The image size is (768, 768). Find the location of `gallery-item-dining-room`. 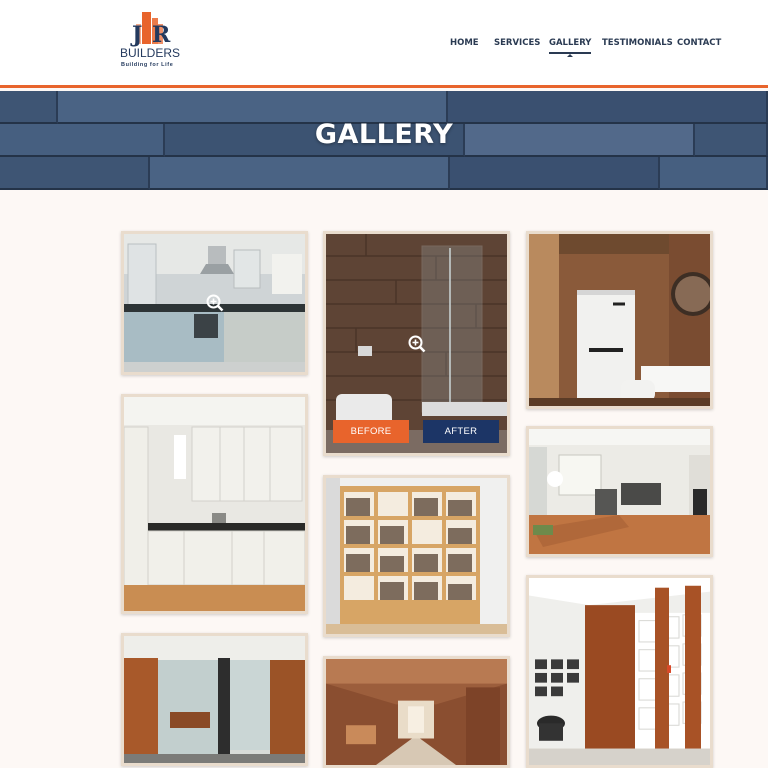

gallery-item-dining-room is located at coordinates (619, 491).